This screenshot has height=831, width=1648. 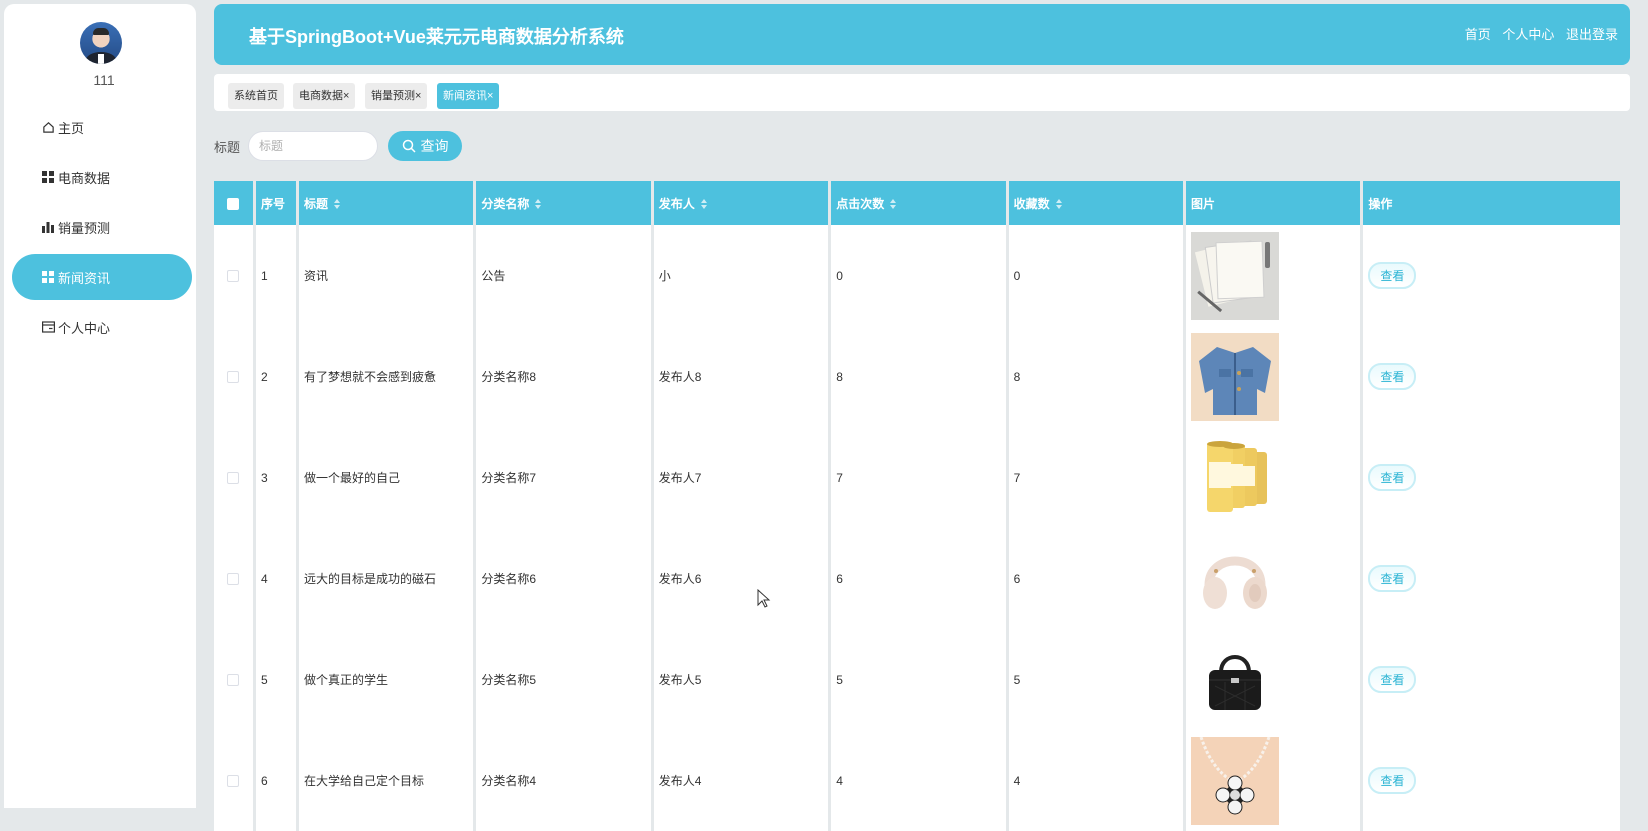 What do you see at coordinates (563, 203) in the screenshot?
I see `column-header-category: 分类名称` at bounding box center [563, 203].